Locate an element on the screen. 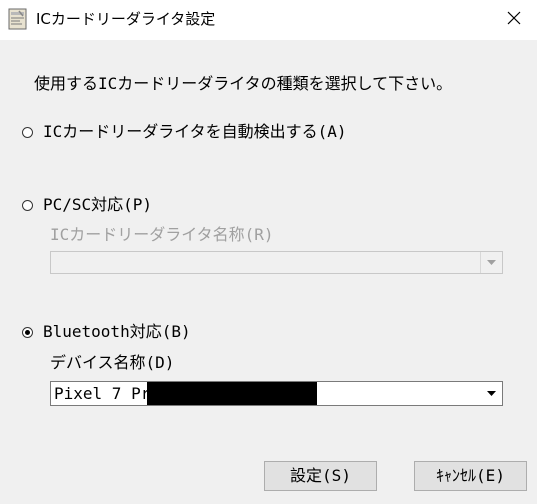 The height and width of the screenshot is (504, 537). reader-name-dropdown is located at coordinates (276, 262).